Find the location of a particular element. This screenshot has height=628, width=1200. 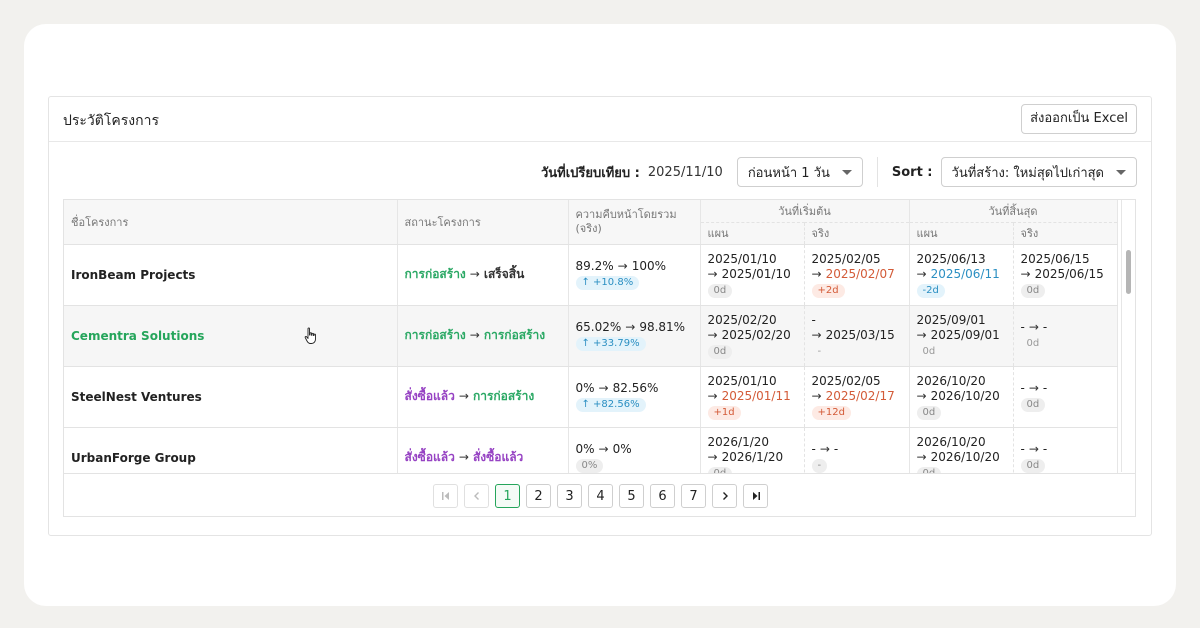

start-plan-to: 2025/02/20 is located at coordinates (756, 334).